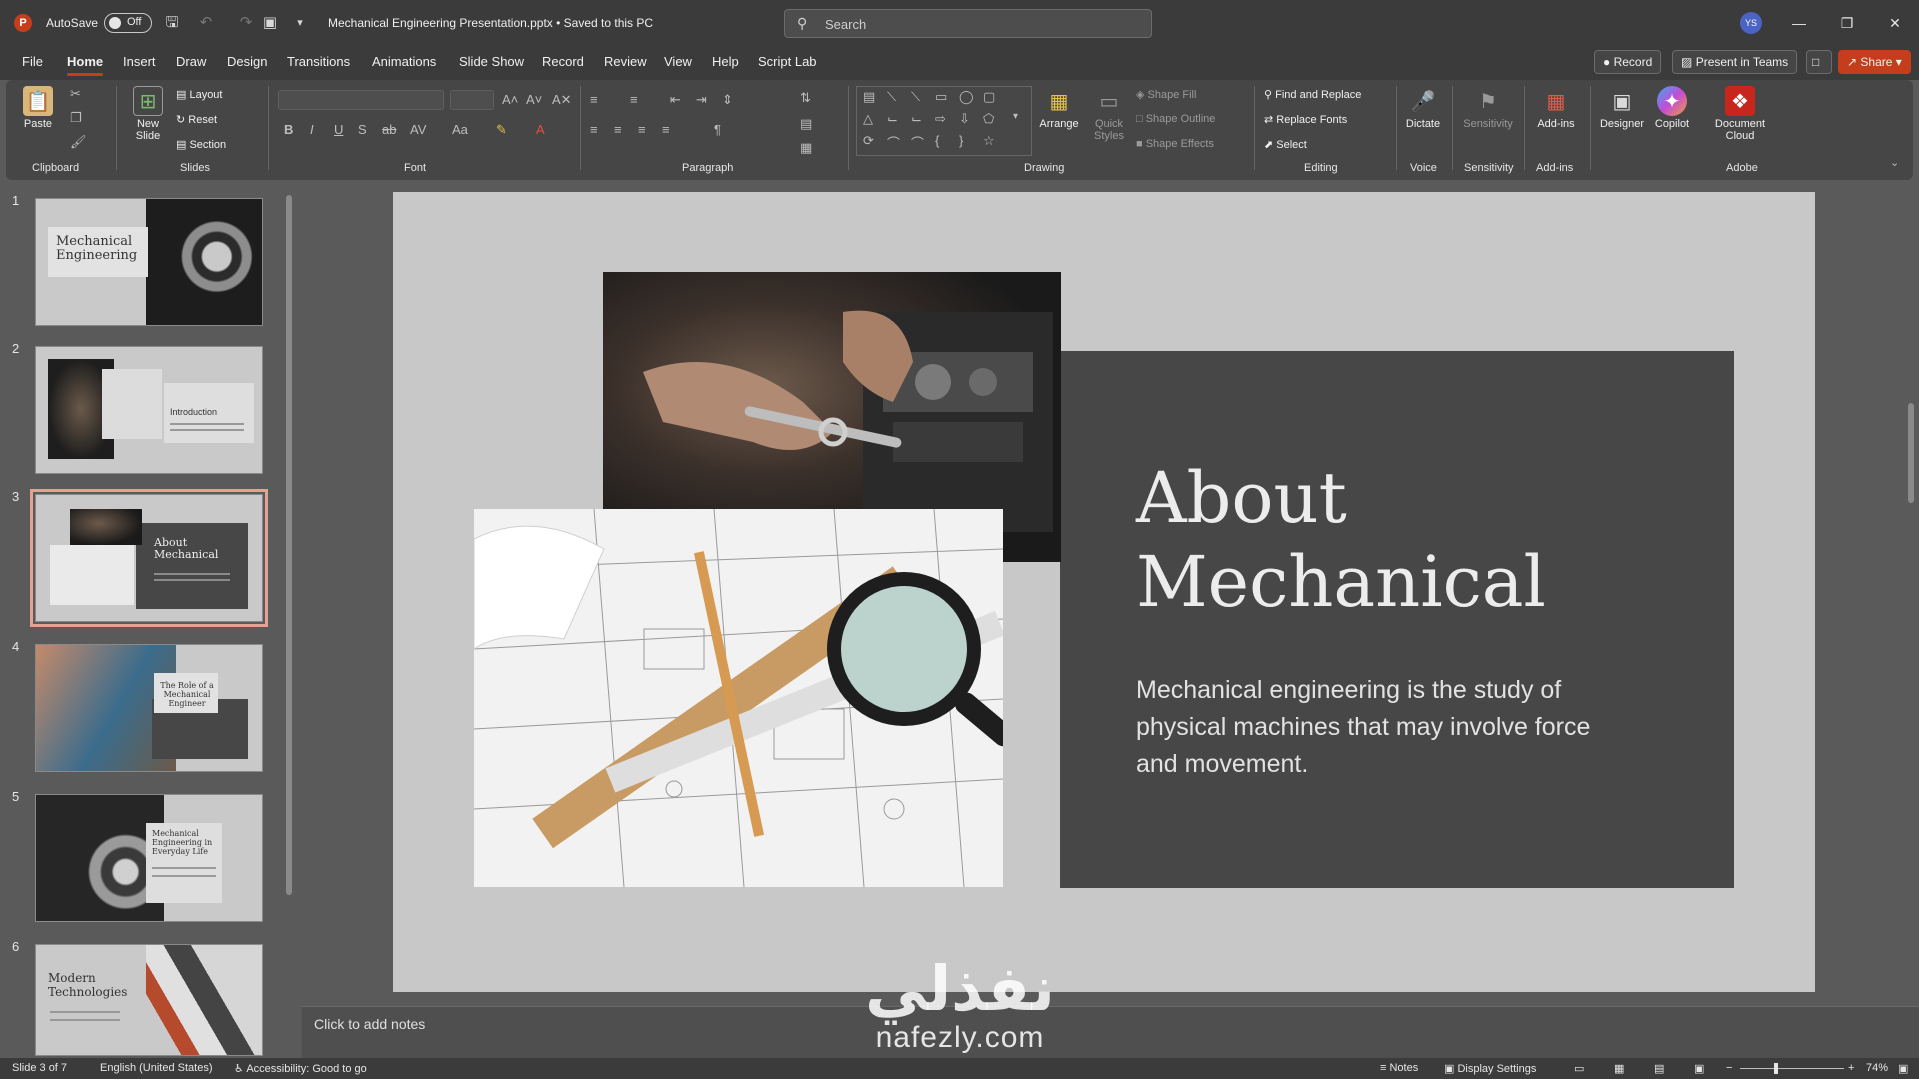 The image size is (1919, 1079). What do you see at coordinates (805, 98) in the screenshot?
I see `text-direction-icon: ⇅` at bounding box center [805, 98].